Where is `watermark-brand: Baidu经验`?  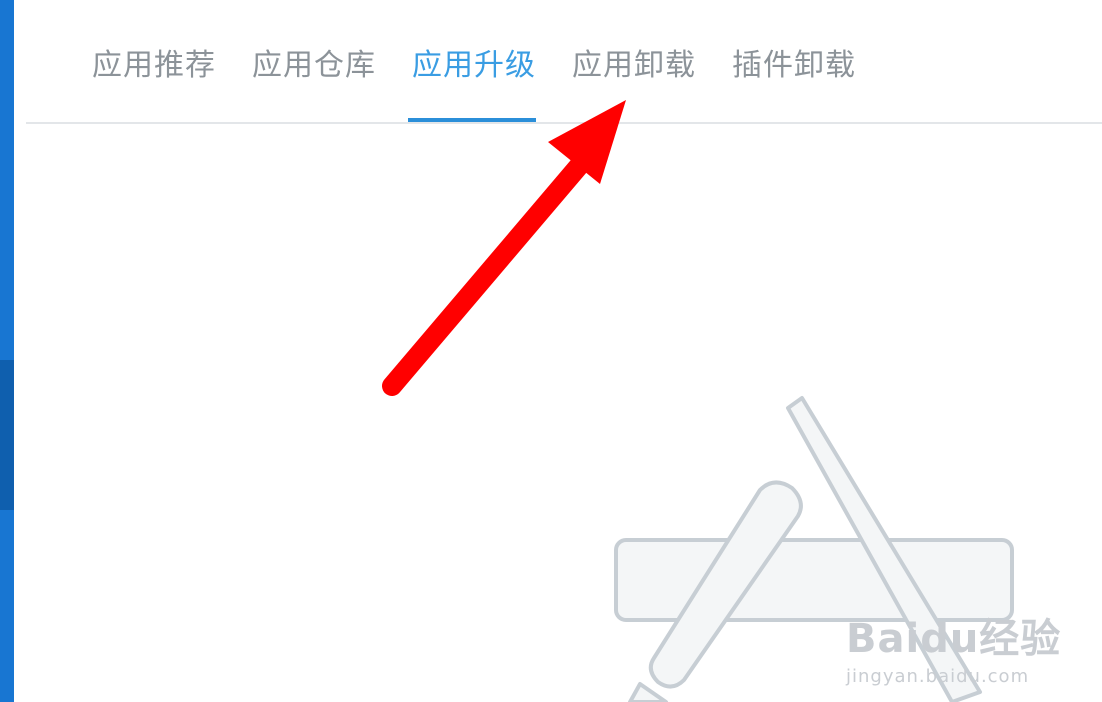 watermark-brand: Baidu经验 is located at coordinates (954, 639).